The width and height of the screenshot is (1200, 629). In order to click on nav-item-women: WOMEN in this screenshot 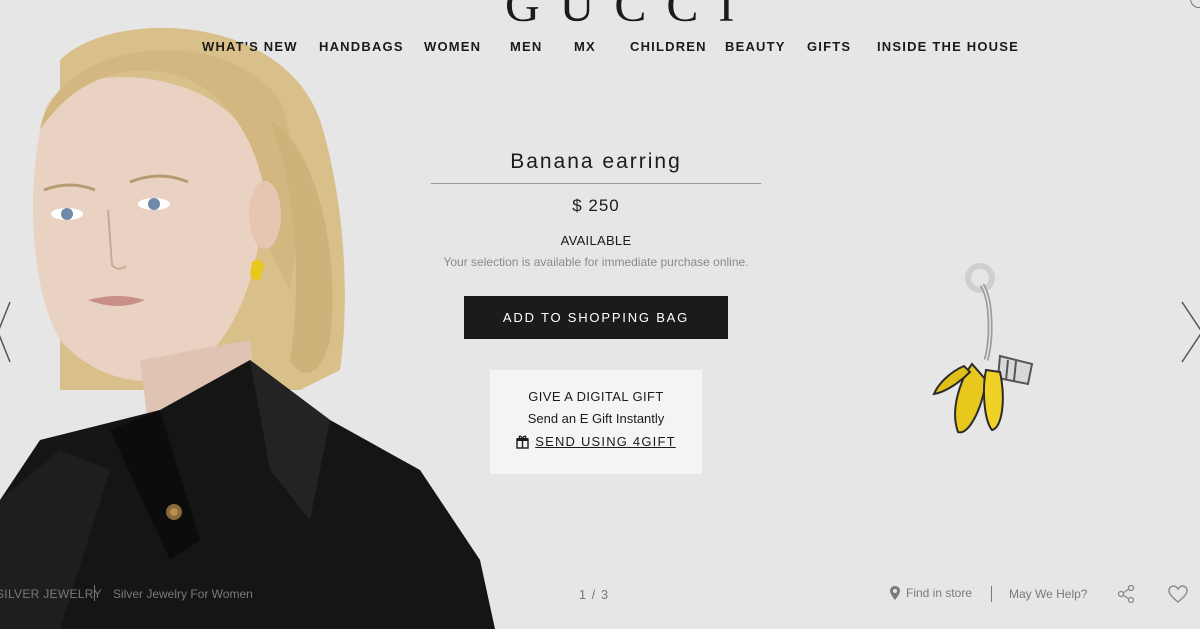, I will do `click(452, 46)`.